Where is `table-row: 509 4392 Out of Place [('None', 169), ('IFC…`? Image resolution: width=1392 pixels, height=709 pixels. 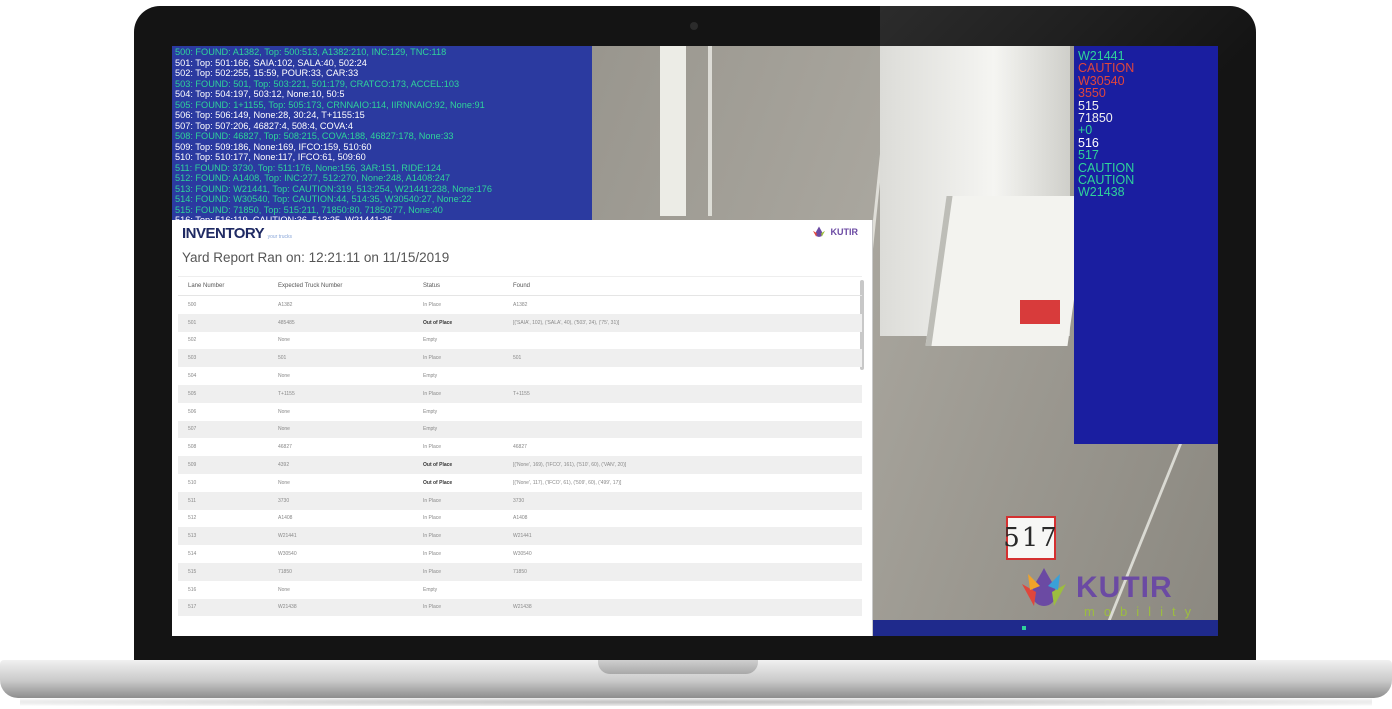
table-row: 509 4392 Out of Place [('None', 169), ('IFC… is located at coordinates (520, 465).